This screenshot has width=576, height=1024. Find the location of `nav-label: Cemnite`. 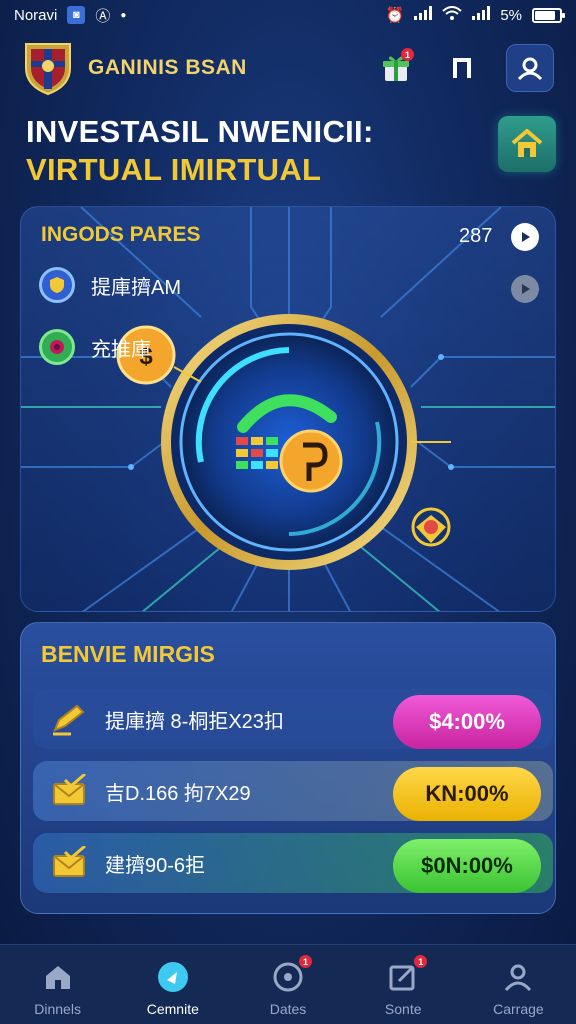

nav-label: Cemnite is located at coordinates (172, 1009).